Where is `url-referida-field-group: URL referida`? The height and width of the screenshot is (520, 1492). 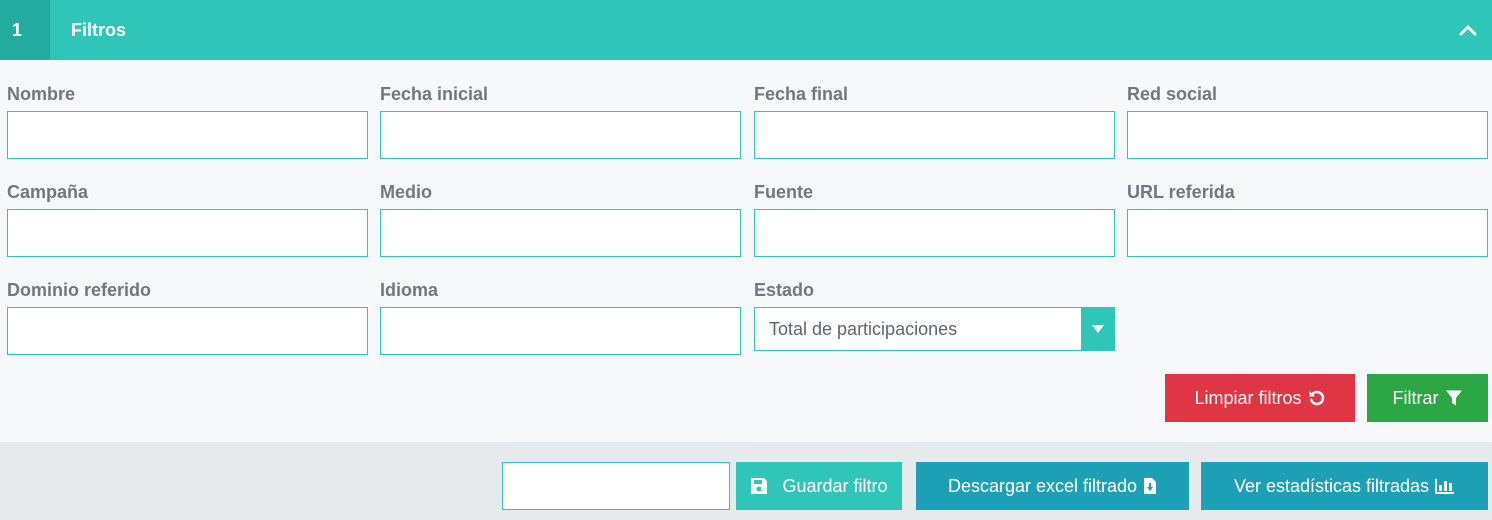 url-referida-field-group: URL referida is located at coordinates (1307, 219).